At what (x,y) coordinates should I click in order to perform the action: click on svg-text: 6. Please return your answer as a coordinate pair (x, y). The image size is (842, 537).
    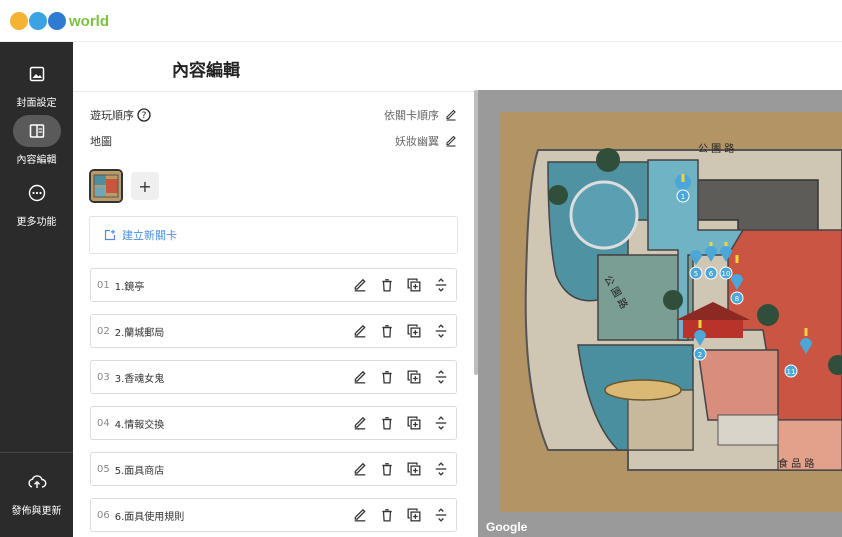
    Looking at the image, I should click on (711, 274).